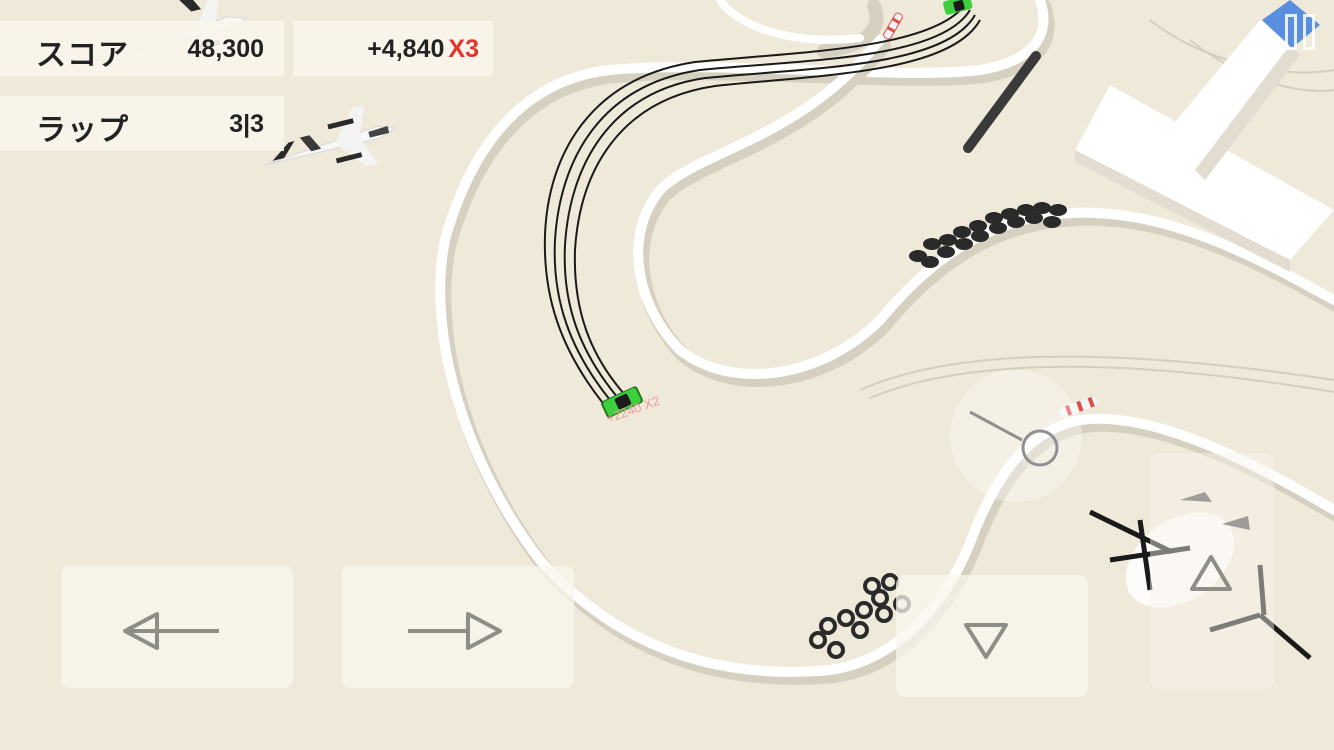  What do you see at coordinates (986, 641) in the screenshot?
I see `brake-triangle-down-icon` at bounding box center [986, 641].